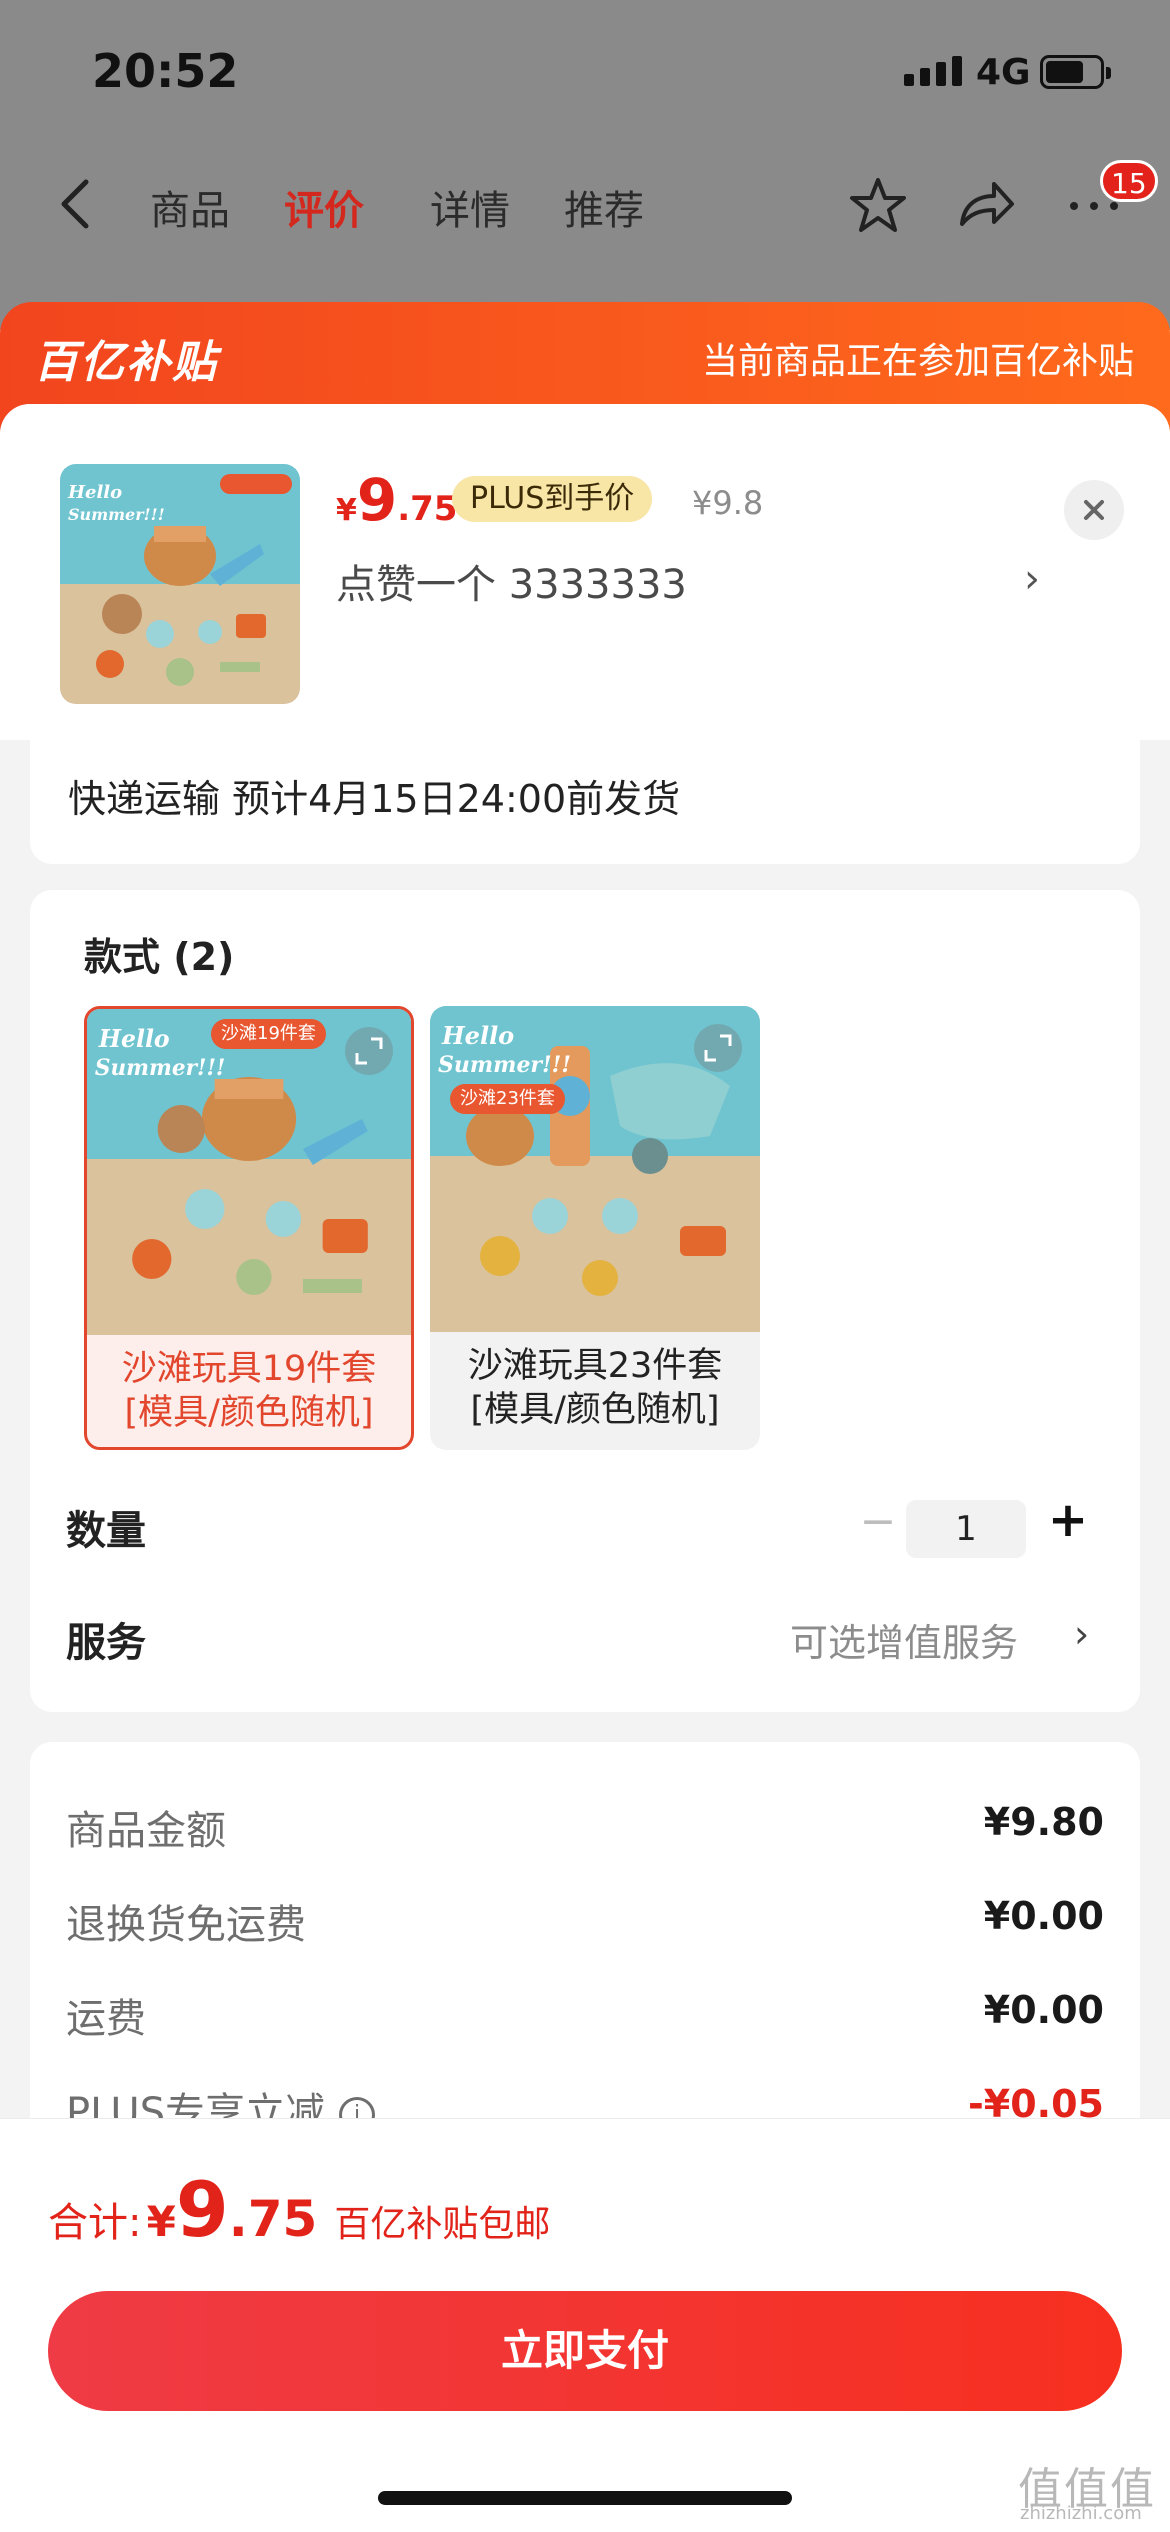  I want to click on quantity-input: 1, so click(966, 1529).